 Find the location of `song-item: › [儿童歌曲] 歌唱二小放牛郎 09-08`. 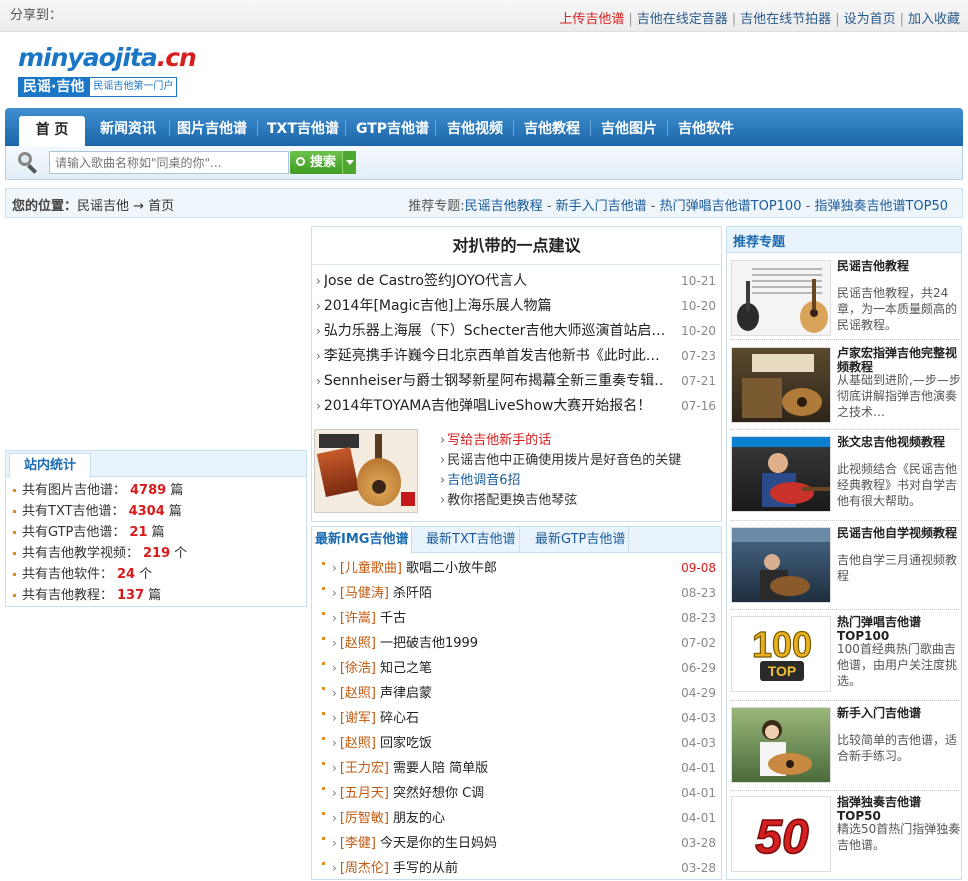

song-item: › [儿童歌曲] 歌唱二小放牛郎 09-08 is located at coordinates (520, 568).